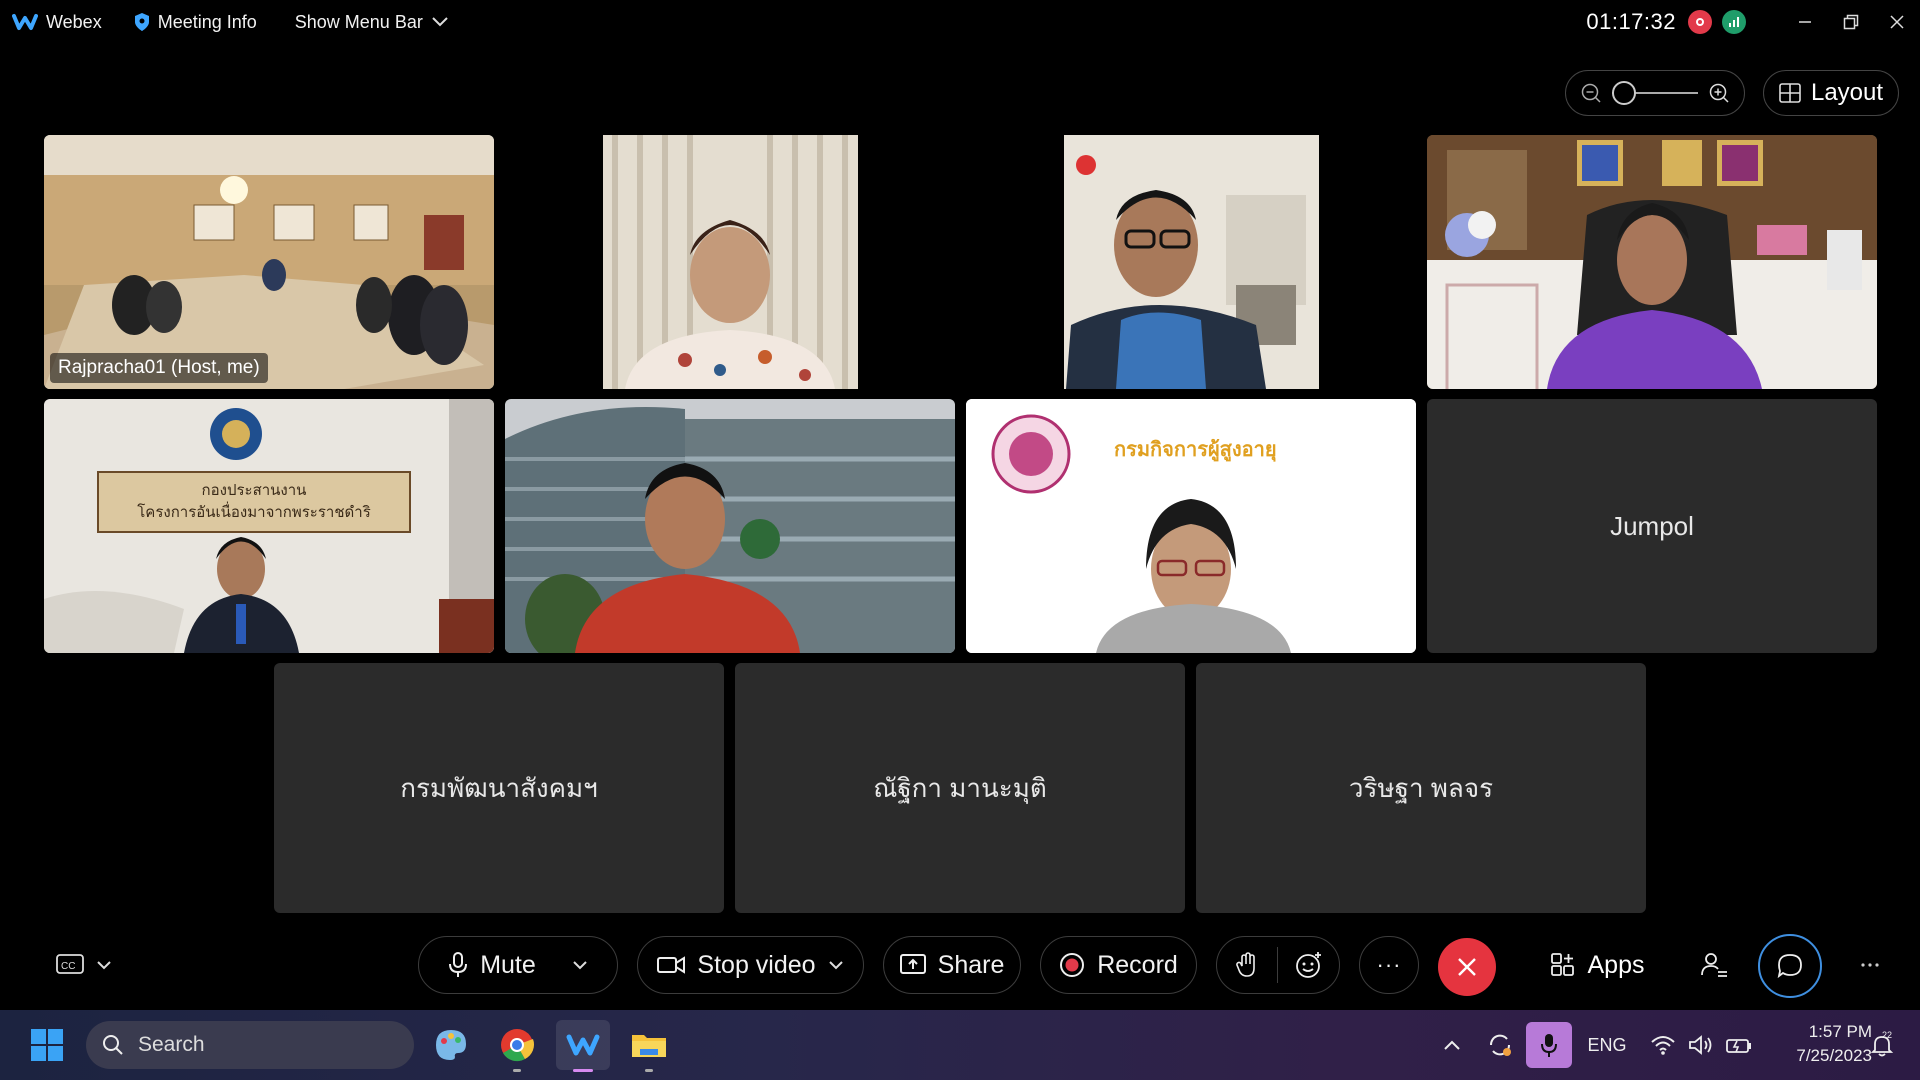  I want to click on restore-button, so click(1851, 22).